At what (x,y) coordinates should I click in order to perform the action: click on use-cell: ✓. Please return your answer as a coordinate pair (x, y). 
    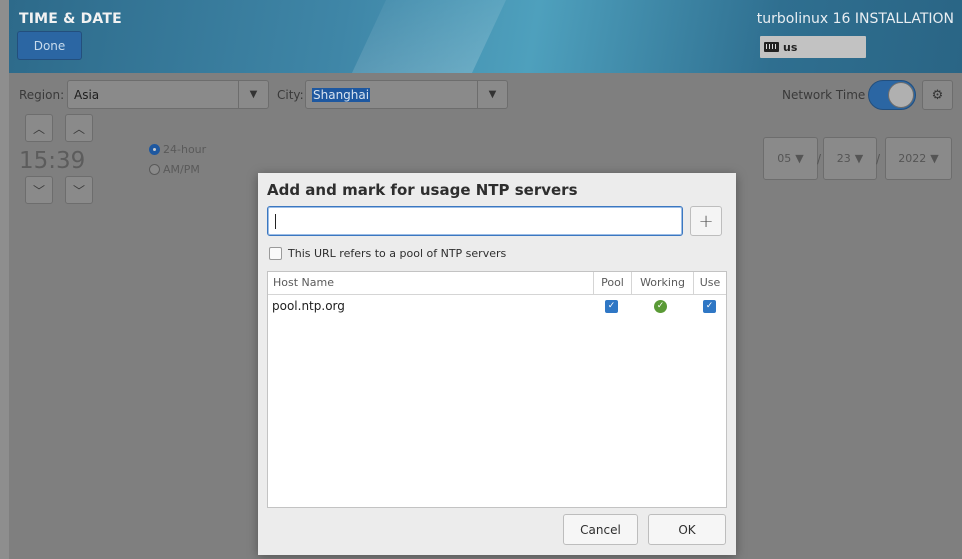
    Looking at the image, I should click on (709, 306).